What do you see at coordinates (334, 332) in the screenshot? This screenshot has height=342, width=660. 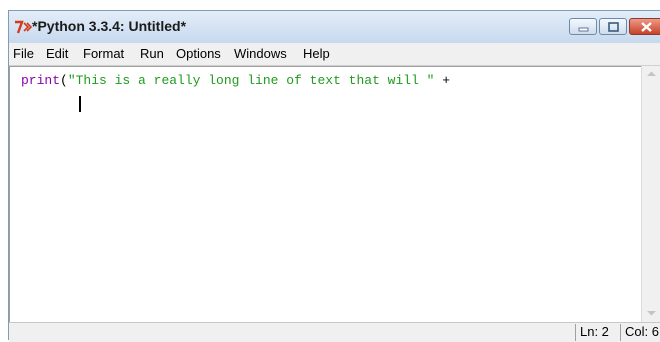 I see `status-bar: Ln: 2 Col: 6` at bounding box center [334, 332].